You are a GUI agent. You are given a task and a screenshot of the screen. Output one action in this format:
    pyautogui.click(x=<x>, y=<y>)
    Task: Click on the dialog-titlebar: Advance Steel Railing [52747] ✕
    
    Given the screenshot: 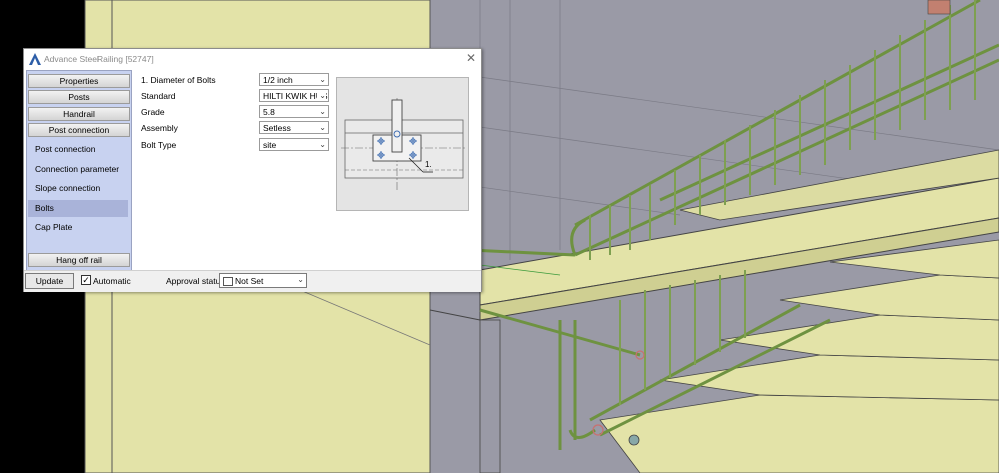 What is the action you would take?
    pyautogui.click(x=252, y=59)
    